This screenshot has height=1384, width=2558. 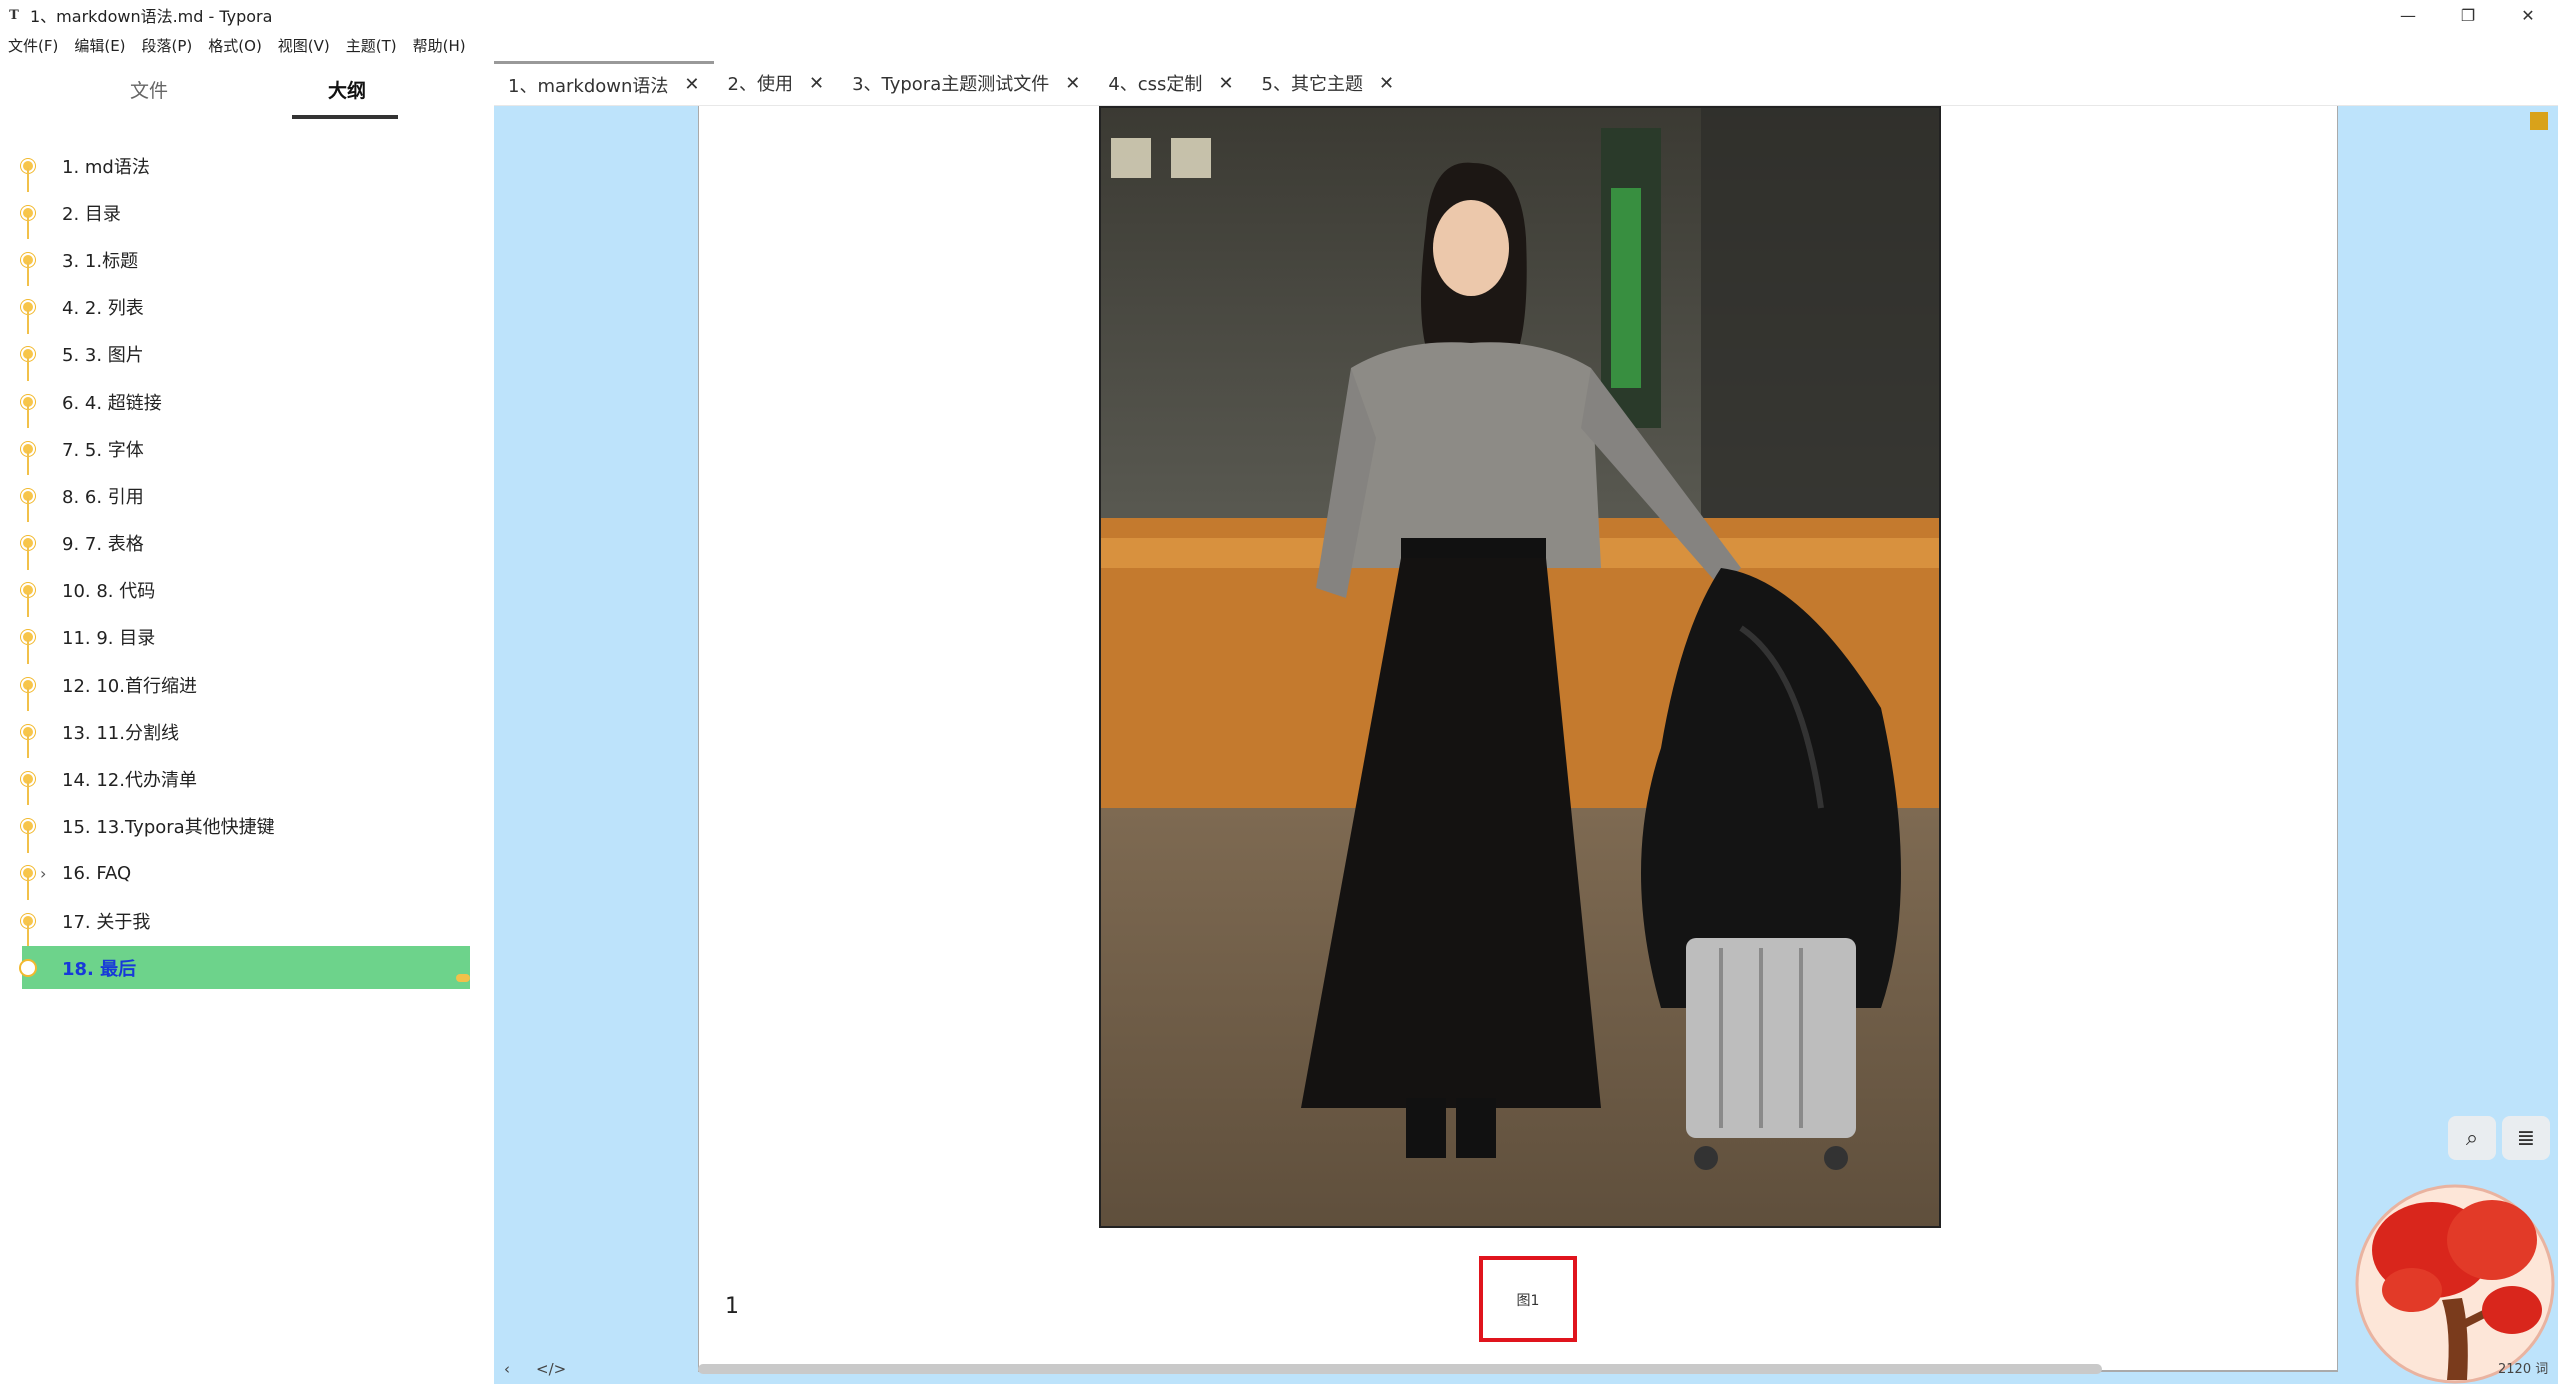 I want to click on sidebar-tabs: 文件 大纲, so click(x=247, y=93).